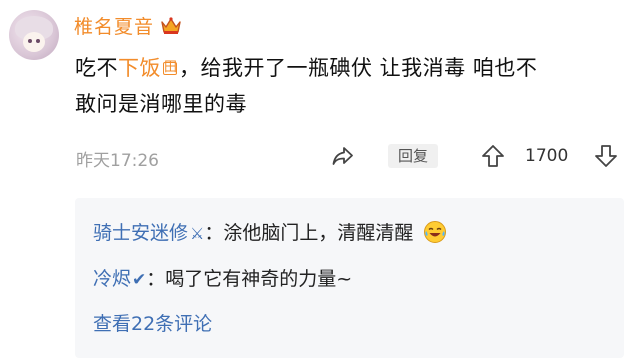  I want to click on avatar, so click(34, 35).